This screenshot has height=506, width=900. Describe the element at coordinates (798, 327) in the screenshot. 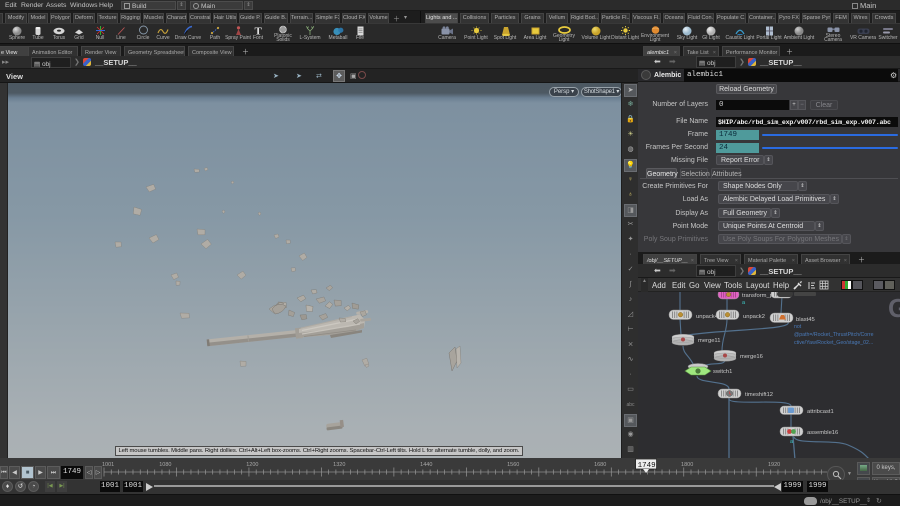

I see `svg-text: not` at that location.